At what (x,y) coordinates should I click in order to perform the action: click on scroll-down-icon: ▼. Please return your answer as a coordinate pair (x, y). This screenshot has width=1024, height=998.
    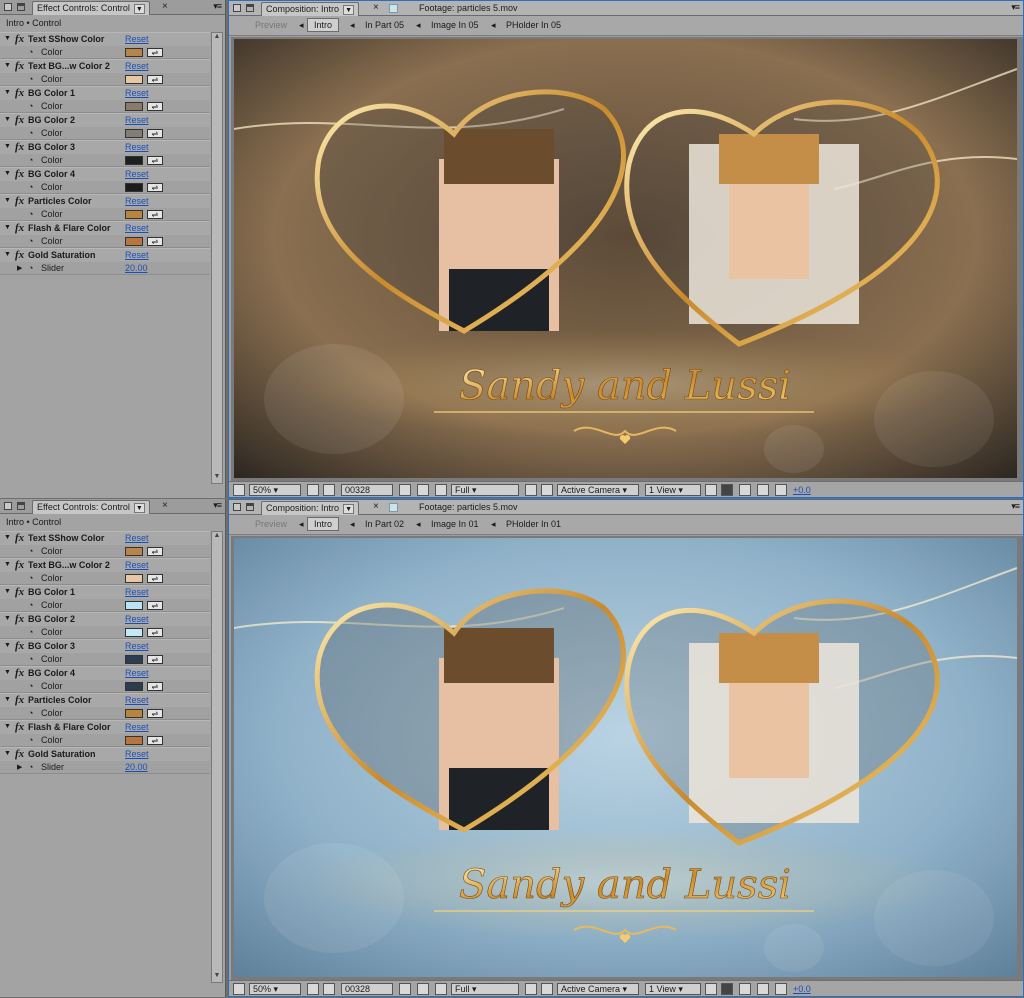
    Looking at the image, I should click on (217, 478).